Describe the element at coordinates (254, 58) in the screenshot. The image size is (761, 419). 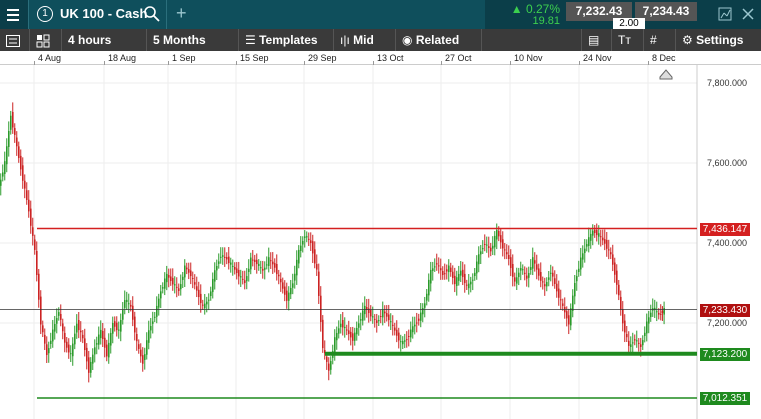
I see `date-tick-label: 15 Sep` at that location.